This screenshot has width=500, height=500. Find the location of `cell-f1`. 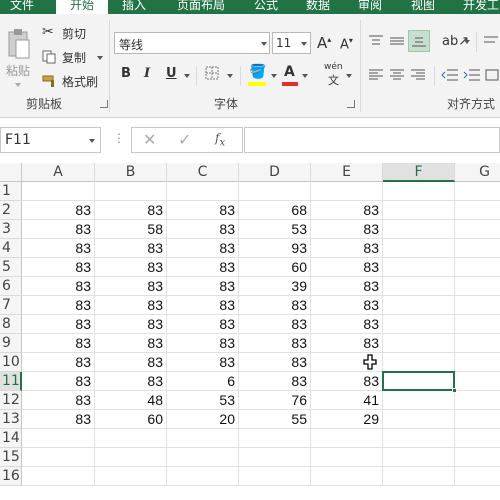

cell-f1 is located at coordinates (419, 191).